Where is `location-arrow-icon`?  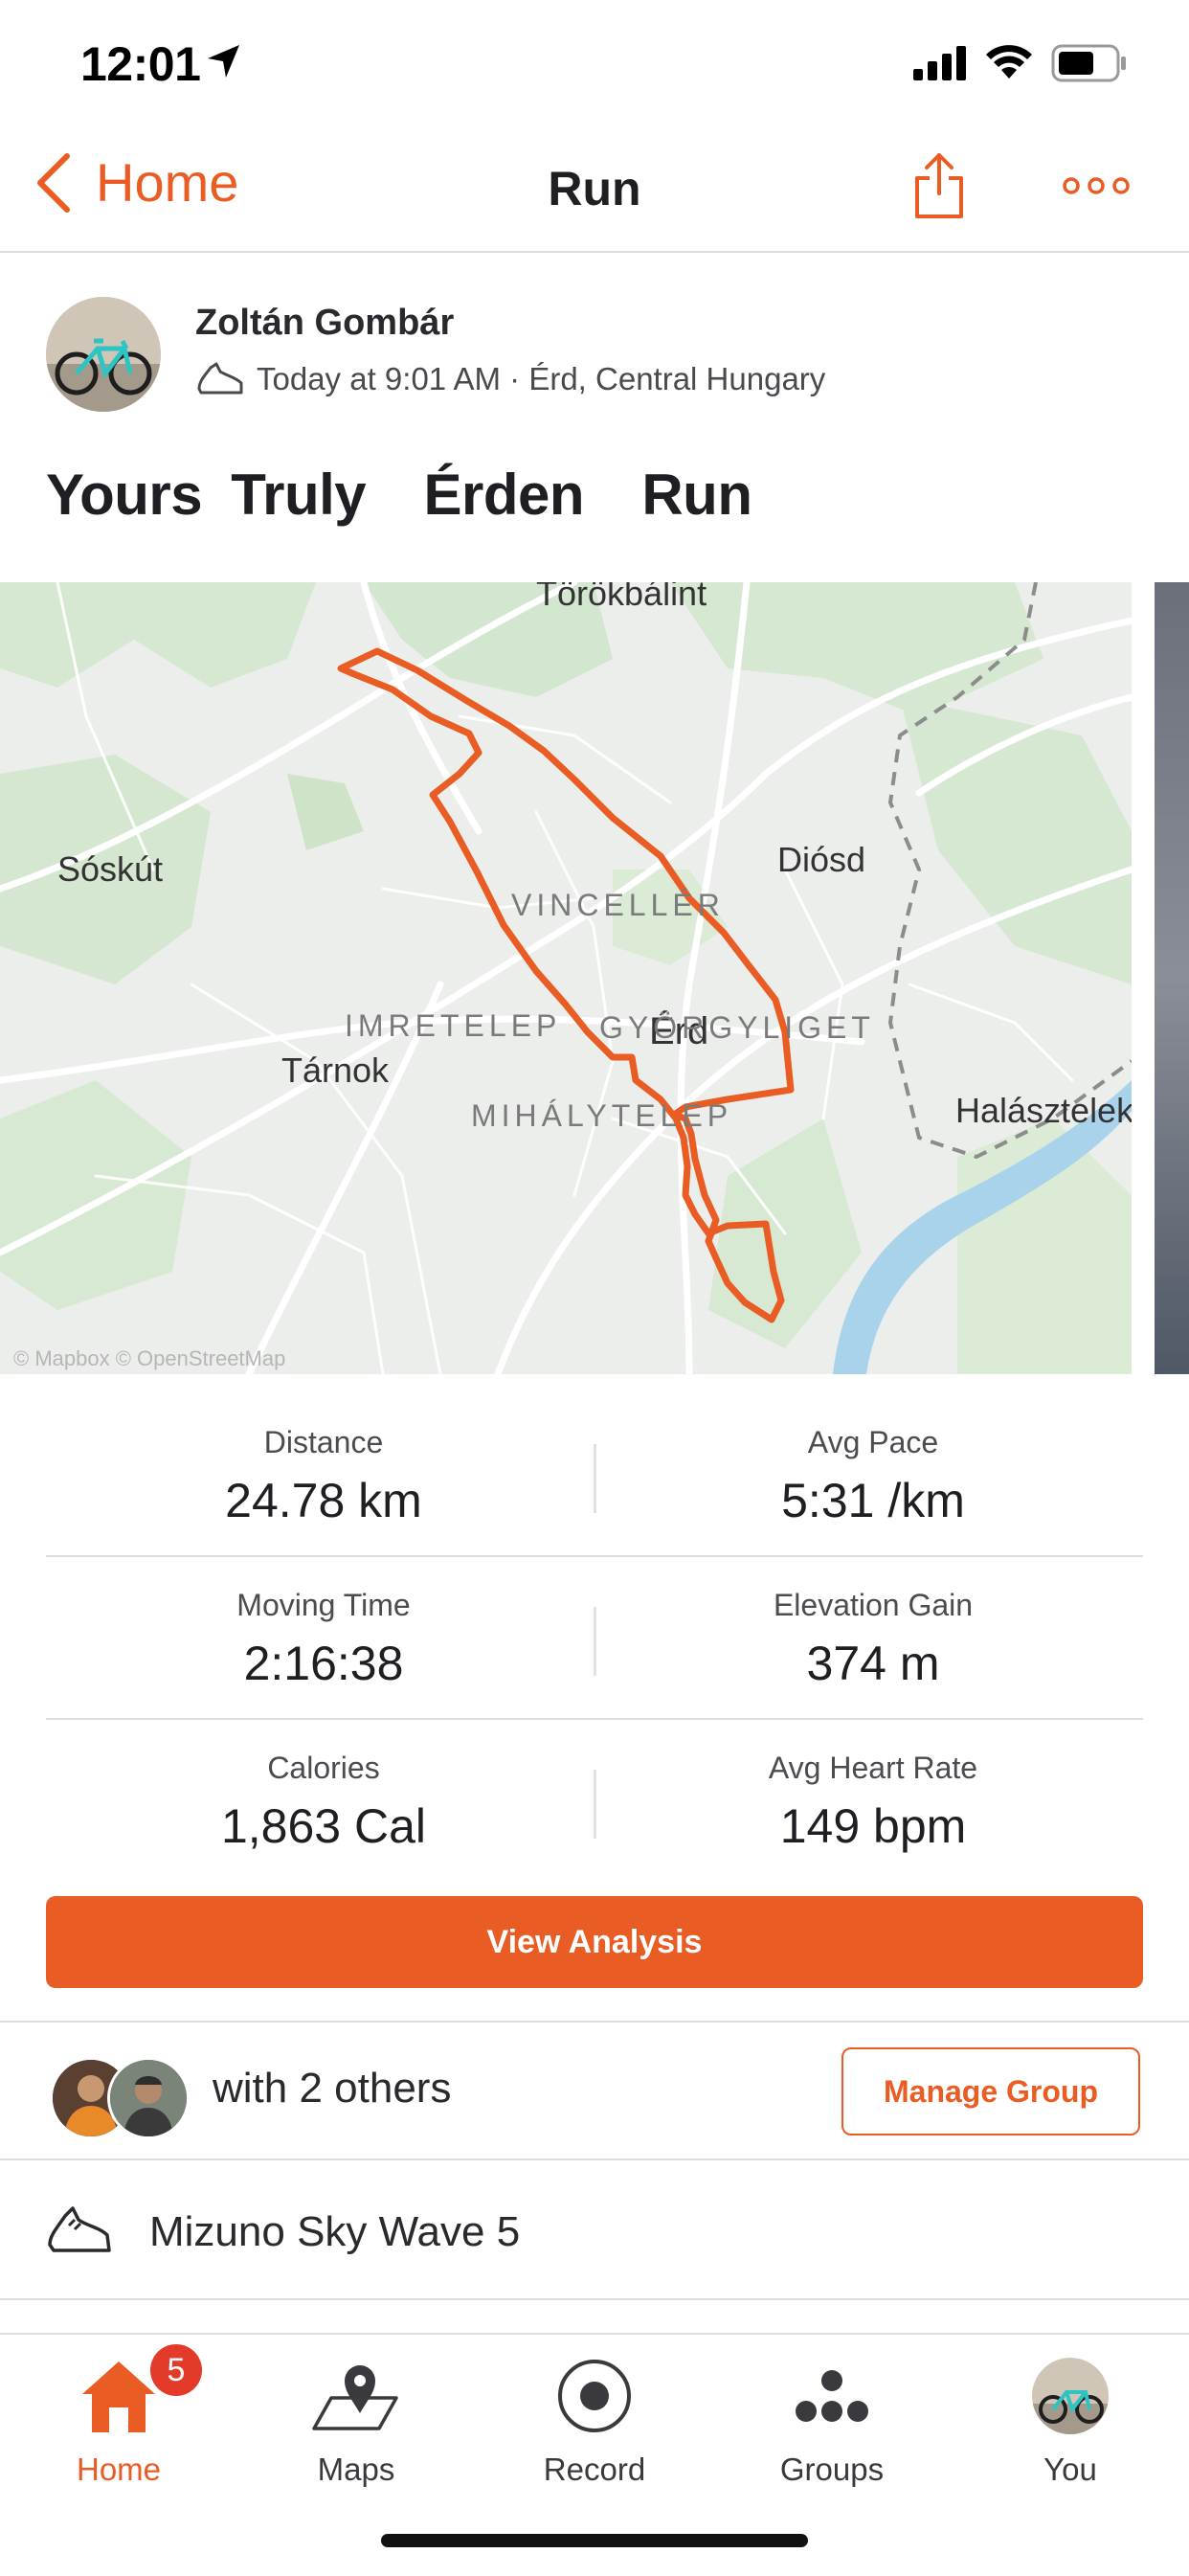 location-arrow-icon is located at coordinates (223, 62).